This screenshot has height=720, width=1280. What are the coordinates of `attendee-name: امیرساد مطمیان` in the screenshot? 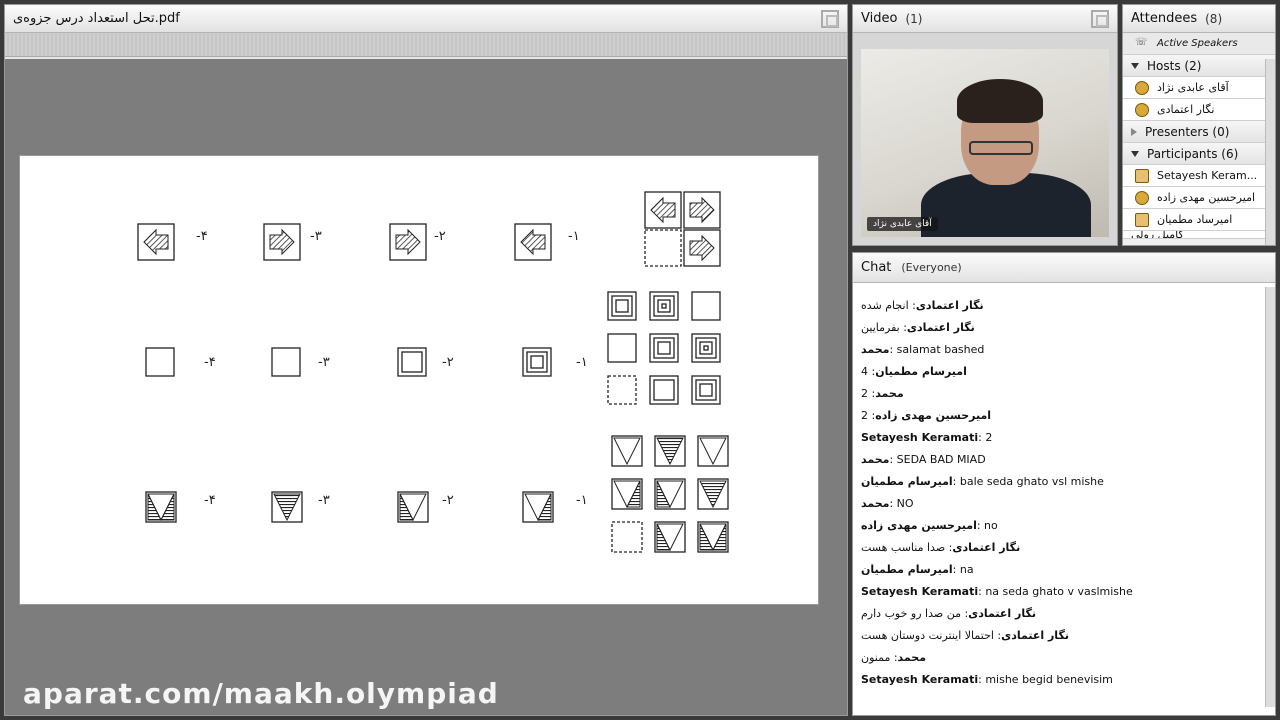 It's located at (1195, 219).